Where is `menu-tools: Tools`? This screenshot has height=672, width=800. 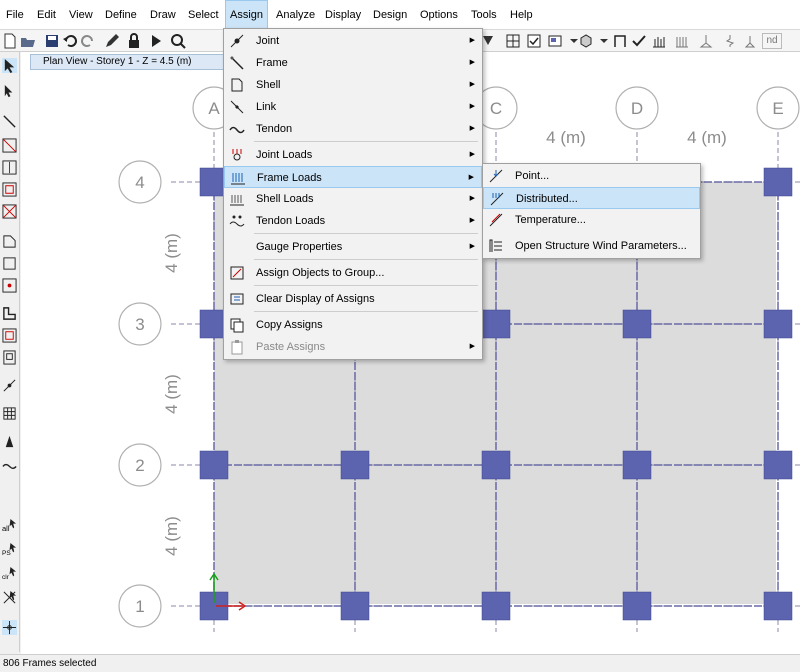
menu-tools: Tools is located at coordinates (484, 15).